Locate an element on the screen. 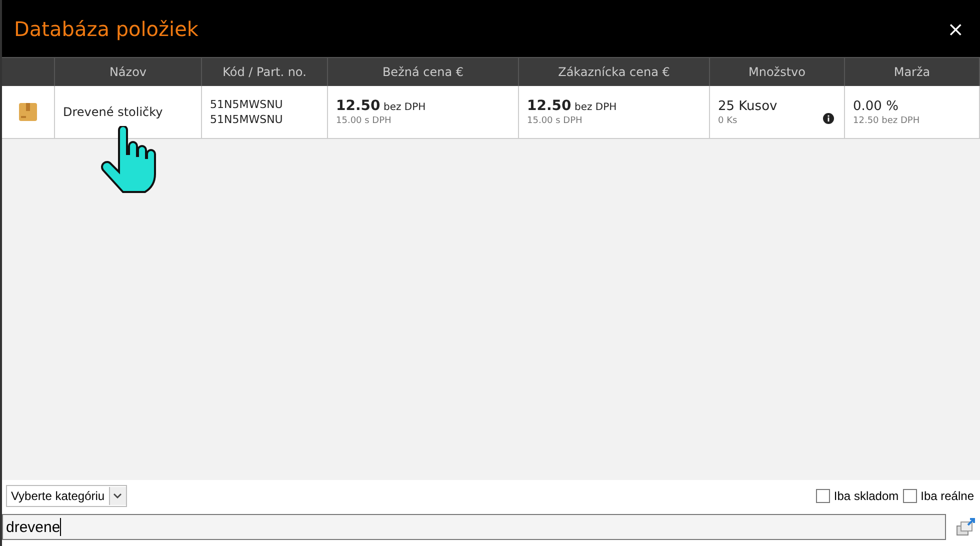  close-button: × is located at coordinates (955, 28).